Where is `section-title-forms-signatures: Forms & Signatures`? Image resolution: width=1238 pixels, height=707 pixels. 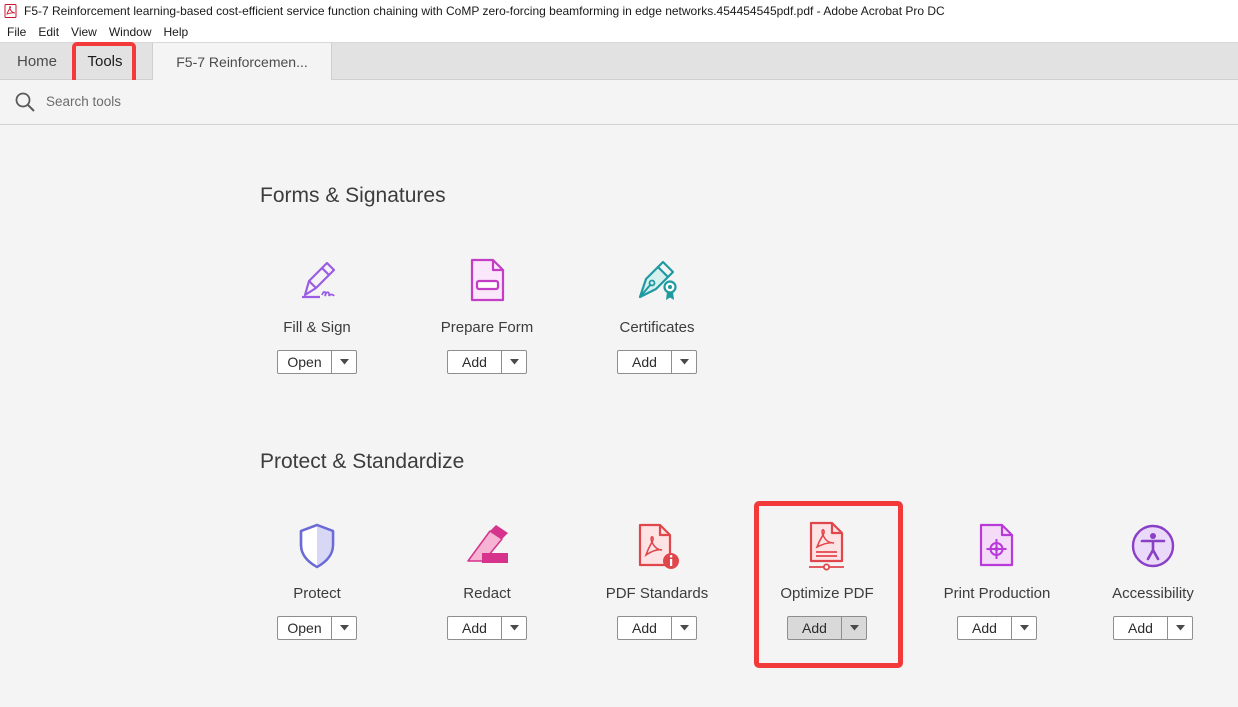 section-title-forms-signatures: Forms & Signatures is located at coordinates (353, 195).